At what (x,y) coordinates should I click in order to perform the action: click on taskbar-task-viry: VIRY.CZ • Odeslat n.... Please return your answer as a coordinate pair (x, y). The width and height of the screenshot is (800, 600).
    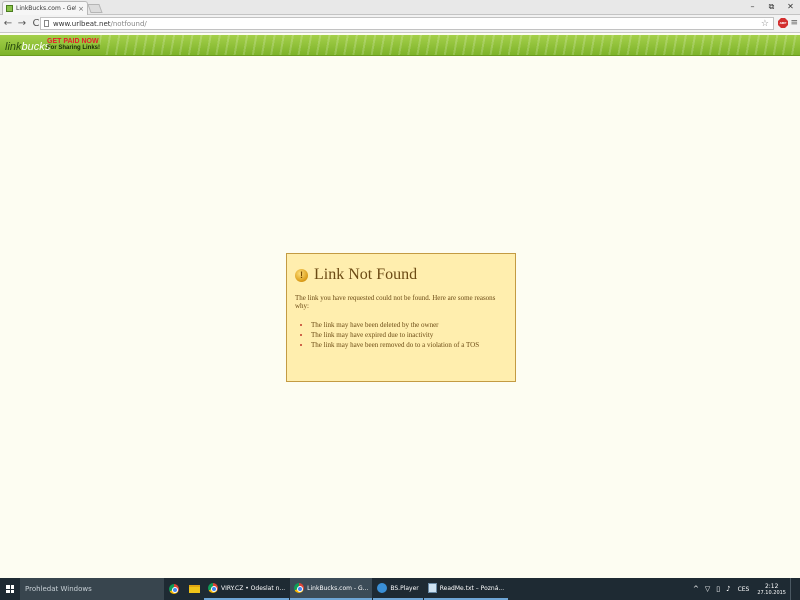
    Looking at the image, I should click on (247, 589).